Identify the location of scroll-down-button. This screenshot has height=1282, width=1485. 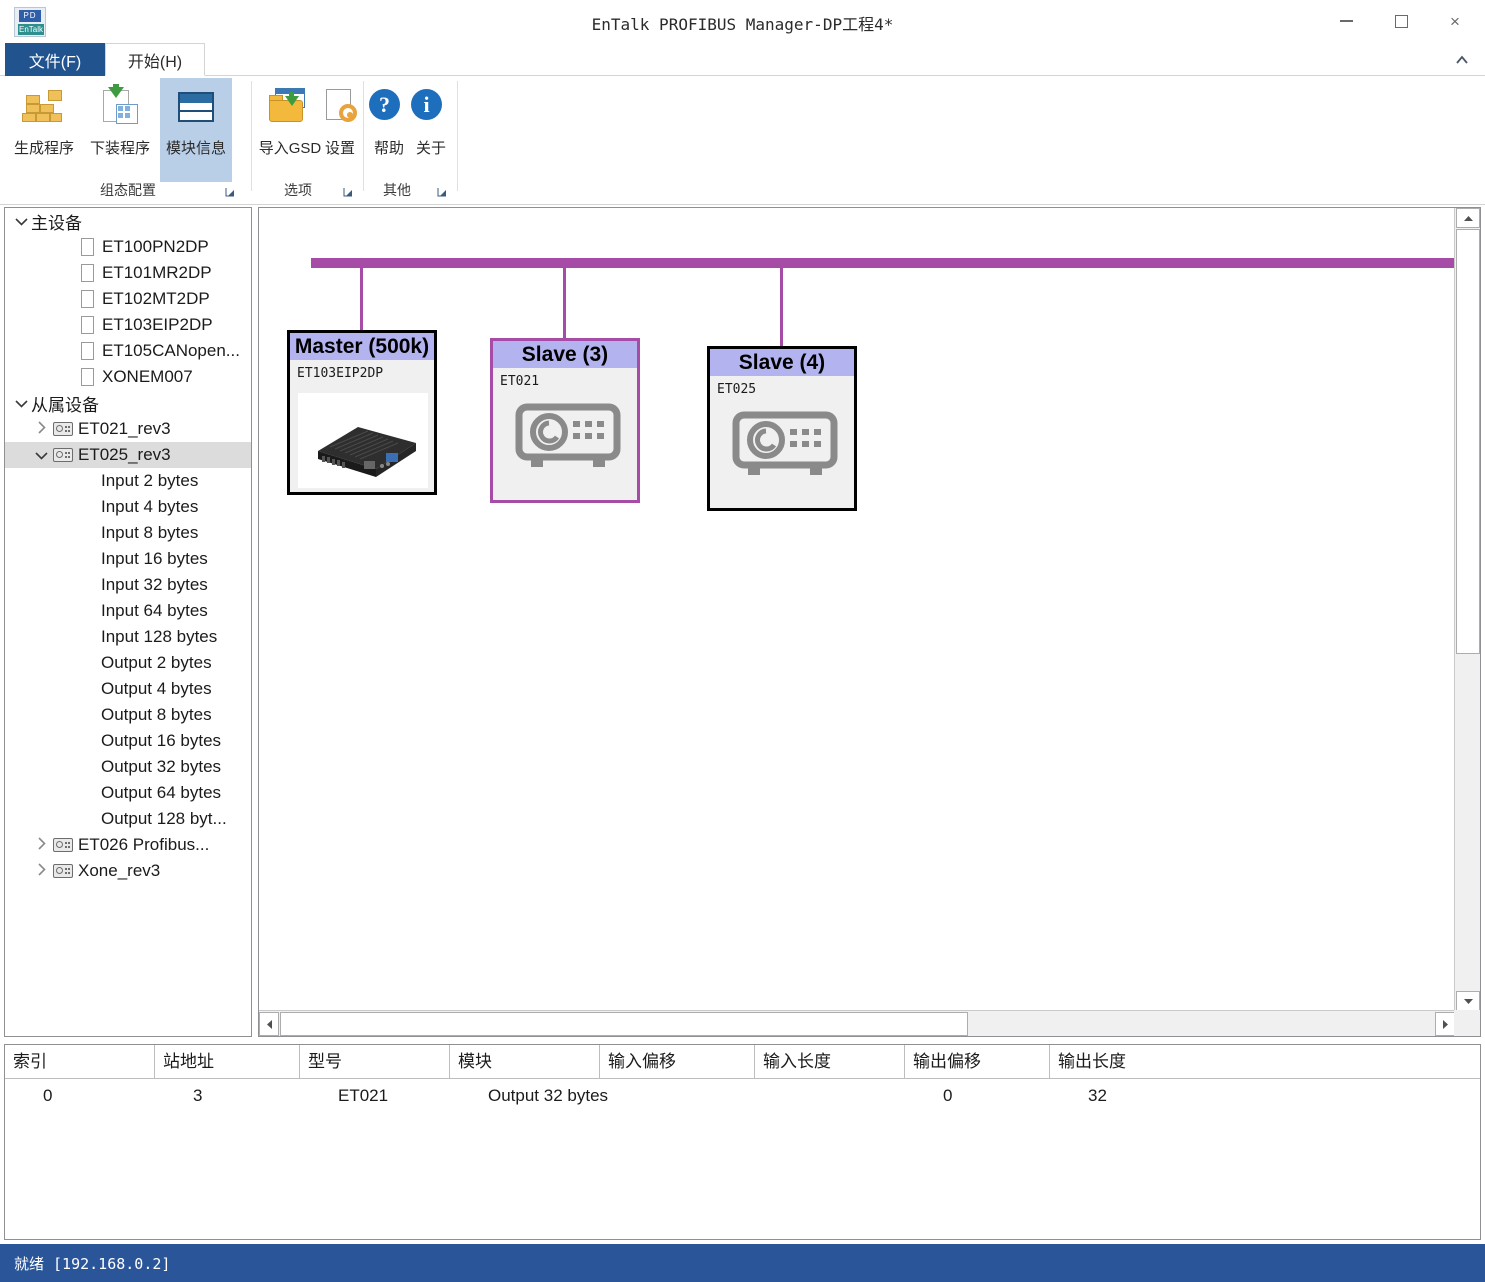
(1468, 1001).